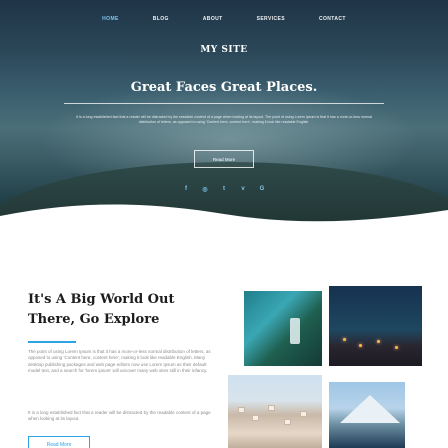 This screenshot has height=448, width=448. I want to click on nav-item-blog: Blog, so click(161, 19).